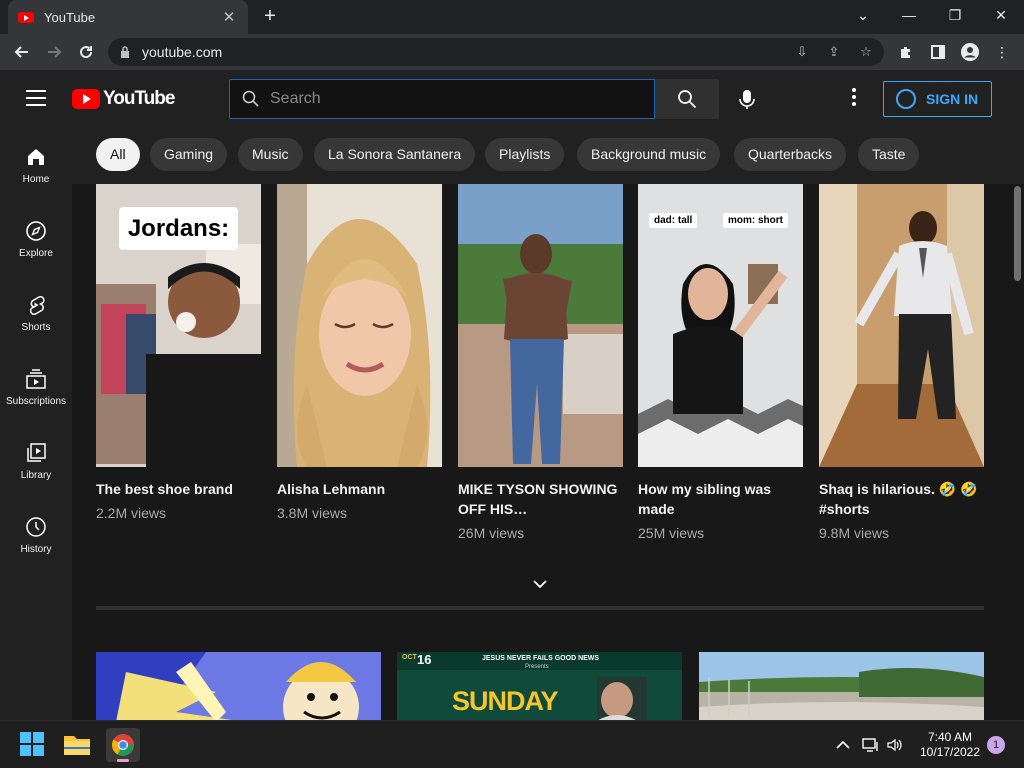 This screenshot has height=768, width=1024. What do you see at coordinates (33, 745) in the screenshot?
I see `windows-start-icon` at bounding box center [33, 745].